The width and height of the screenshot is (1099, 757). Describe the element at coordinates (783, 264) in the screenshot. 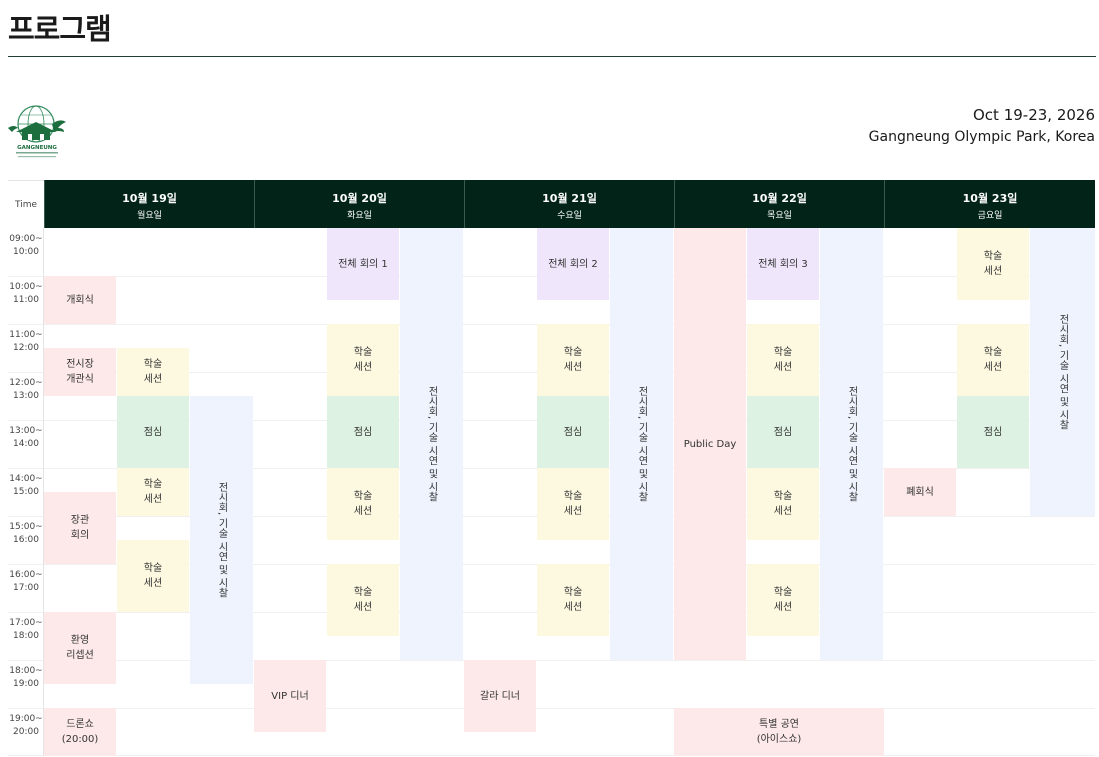

I see `event-plenary-3: 전체 회의 3` at that location.